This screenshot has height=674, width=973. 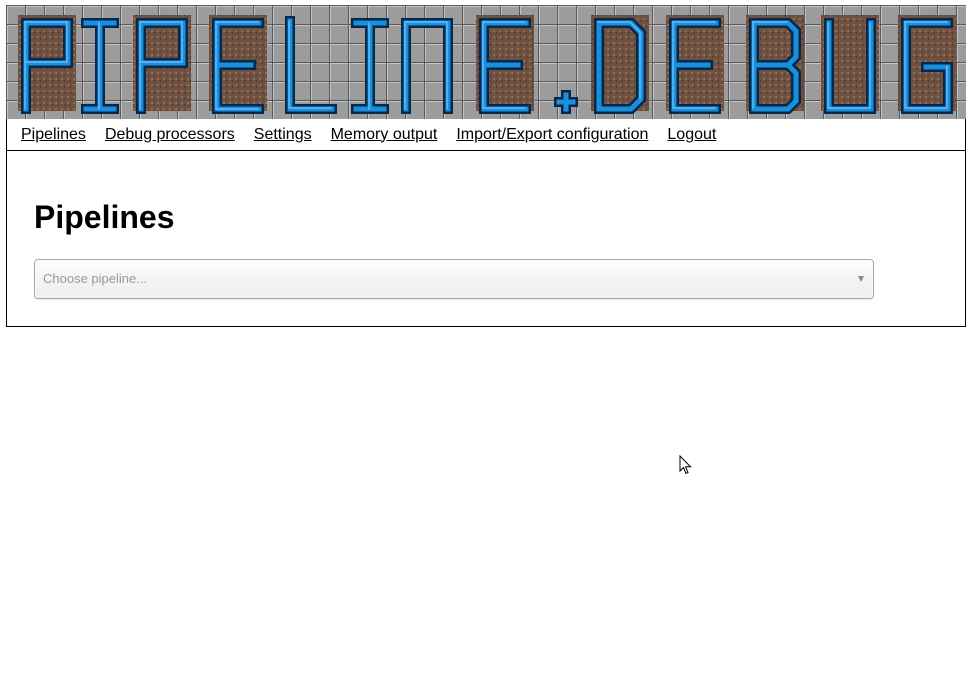 I want to click on chevron-down-icon, so click(x=861, y=279).